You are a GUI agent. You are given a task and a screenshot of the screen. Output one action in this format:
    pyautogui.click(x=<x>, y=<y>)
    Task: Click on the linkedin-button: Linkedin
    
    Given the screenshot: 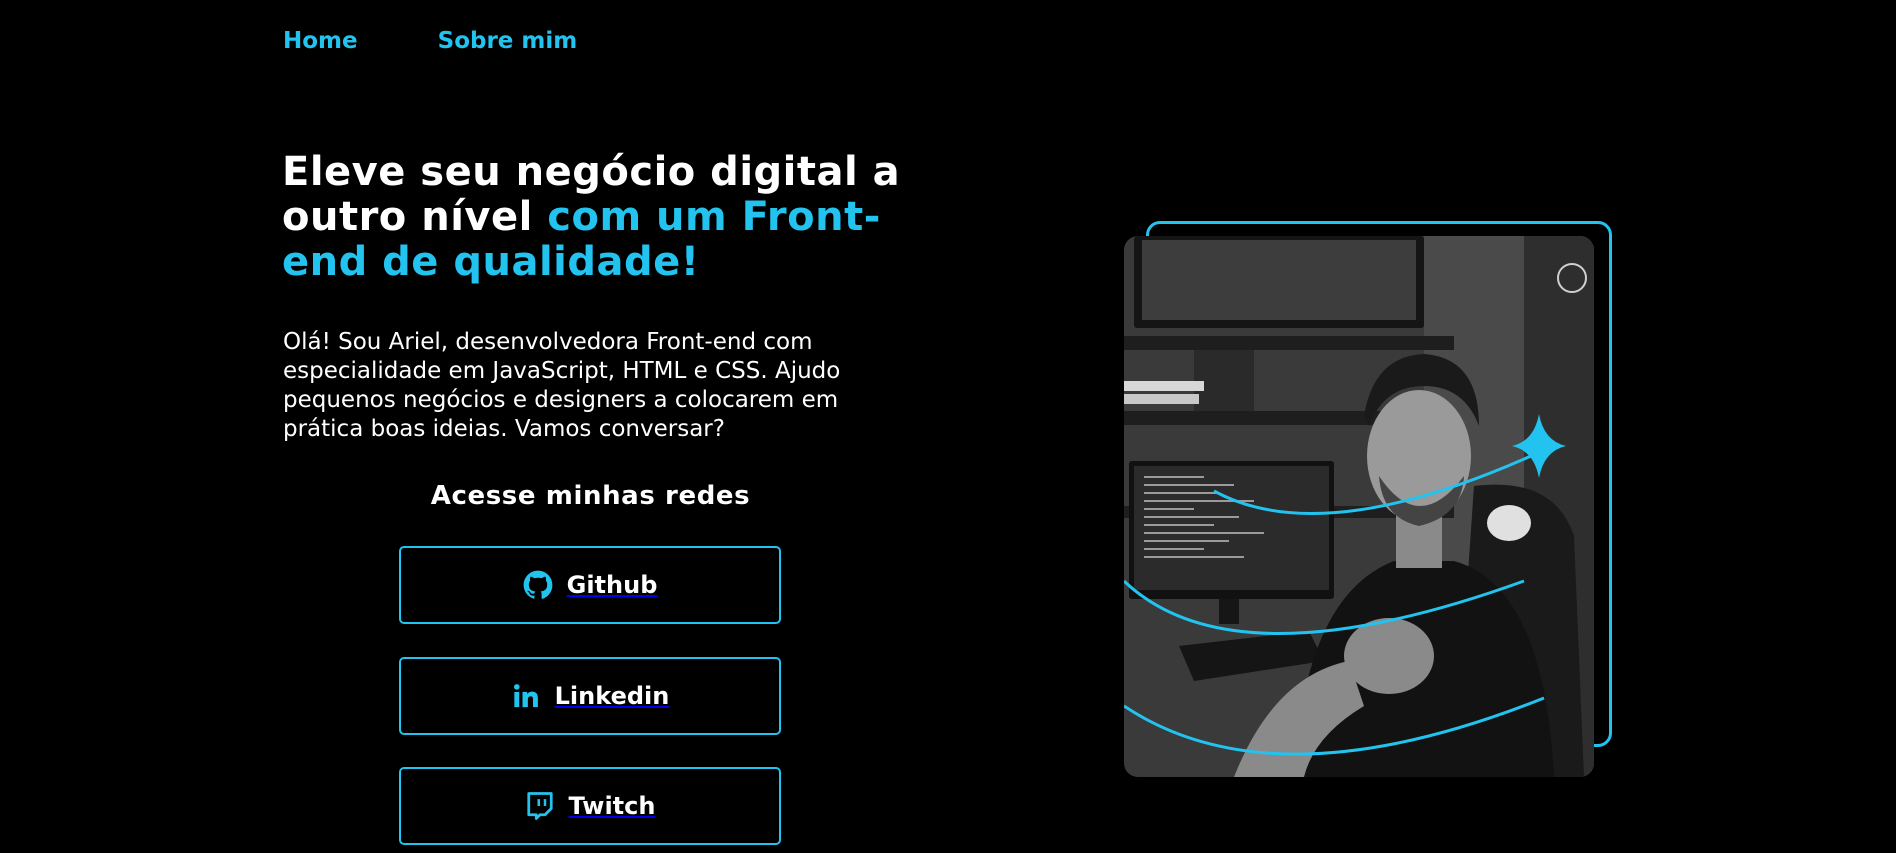 What is the action you would take?
    pyautogui.click(x=590, y=696)
    